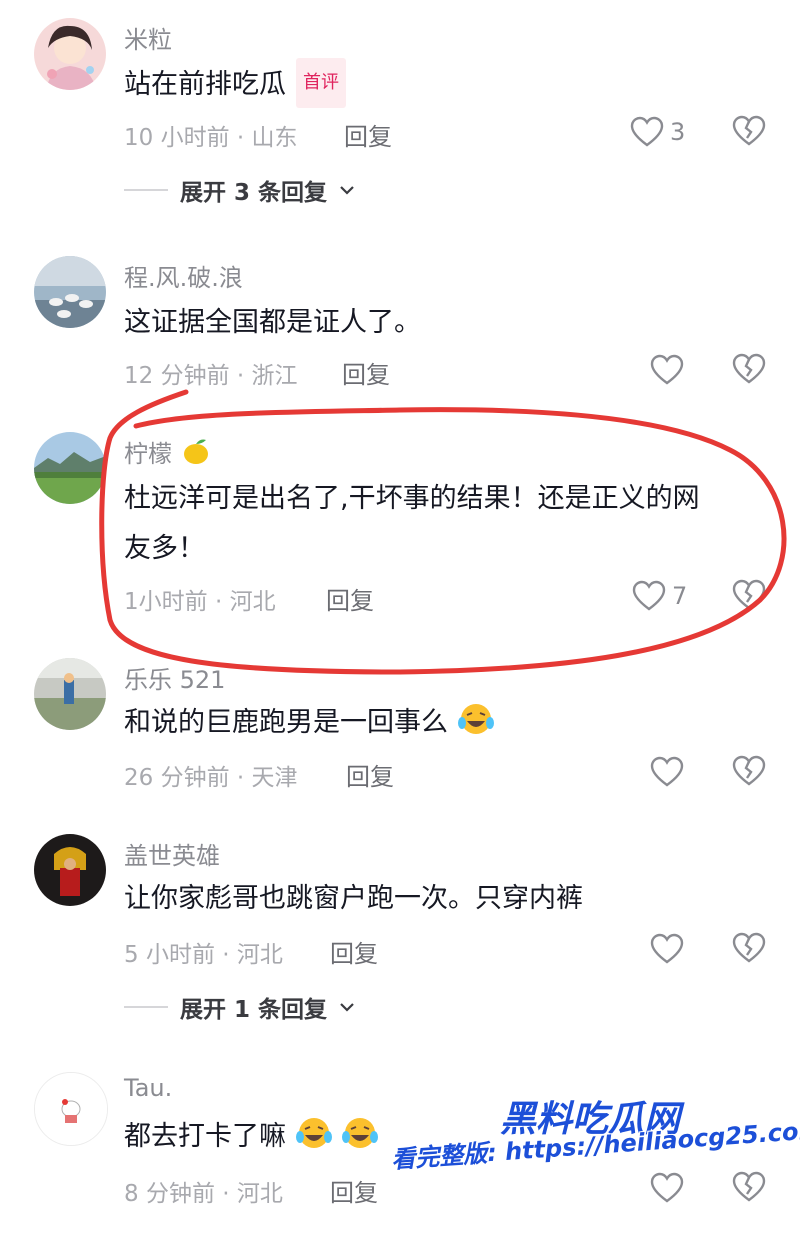  Describe the element at coordinates (205, 1136) in the screenshot. I see `comment-text-content: 都去打卡了嘛` at that location.